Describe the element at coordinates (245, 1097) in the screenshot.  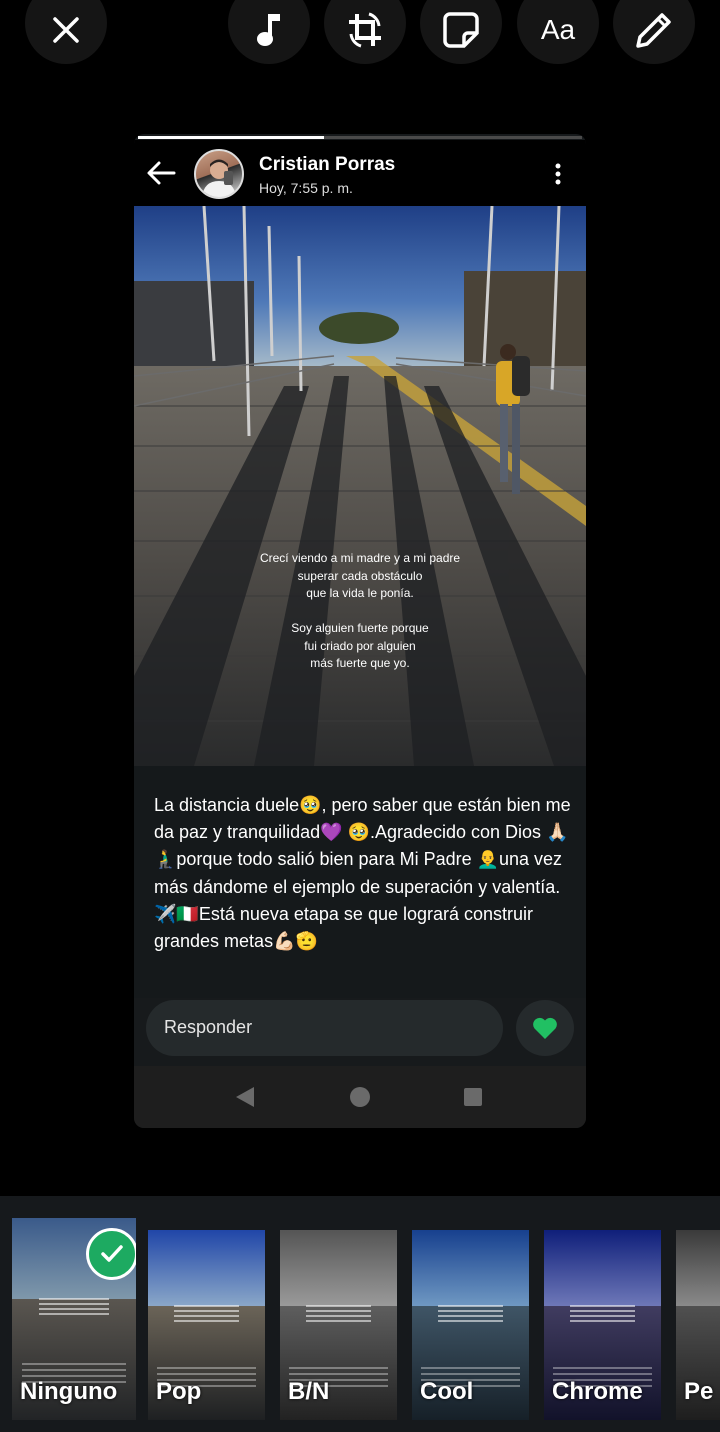
I see `nav-back-icon` at that location.